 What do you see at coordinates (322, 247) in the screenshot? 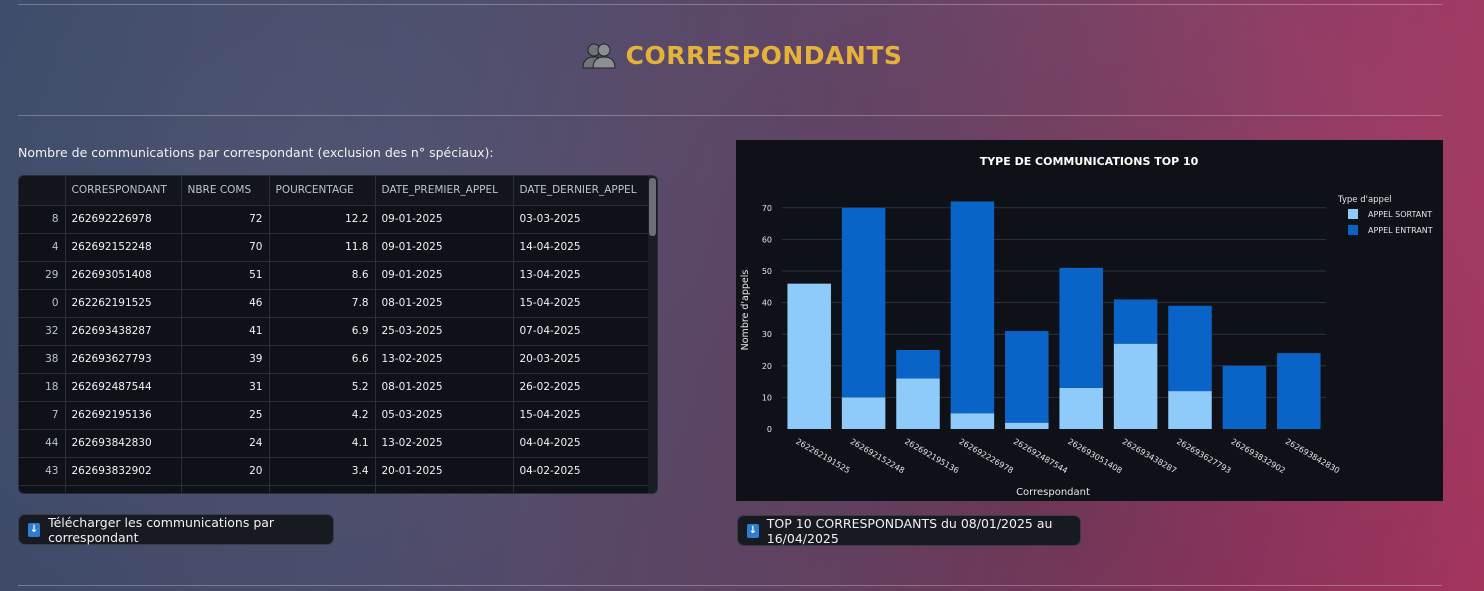
I see `table-cell: 11.8` at bounding box center [322, 247].